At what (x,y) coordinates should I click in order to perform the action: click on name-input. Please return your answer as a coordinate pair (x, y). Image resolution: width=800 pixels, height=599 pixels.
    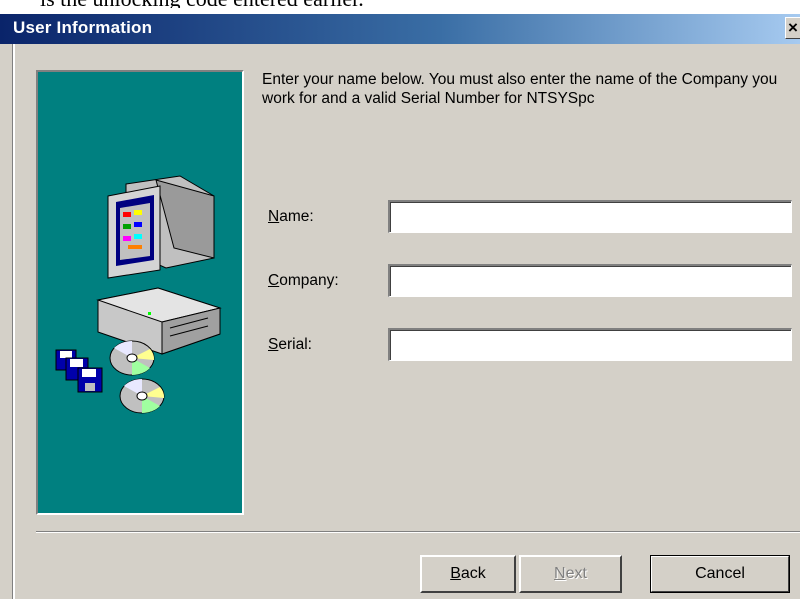
    Looking at the image, I should click on (590, 216).